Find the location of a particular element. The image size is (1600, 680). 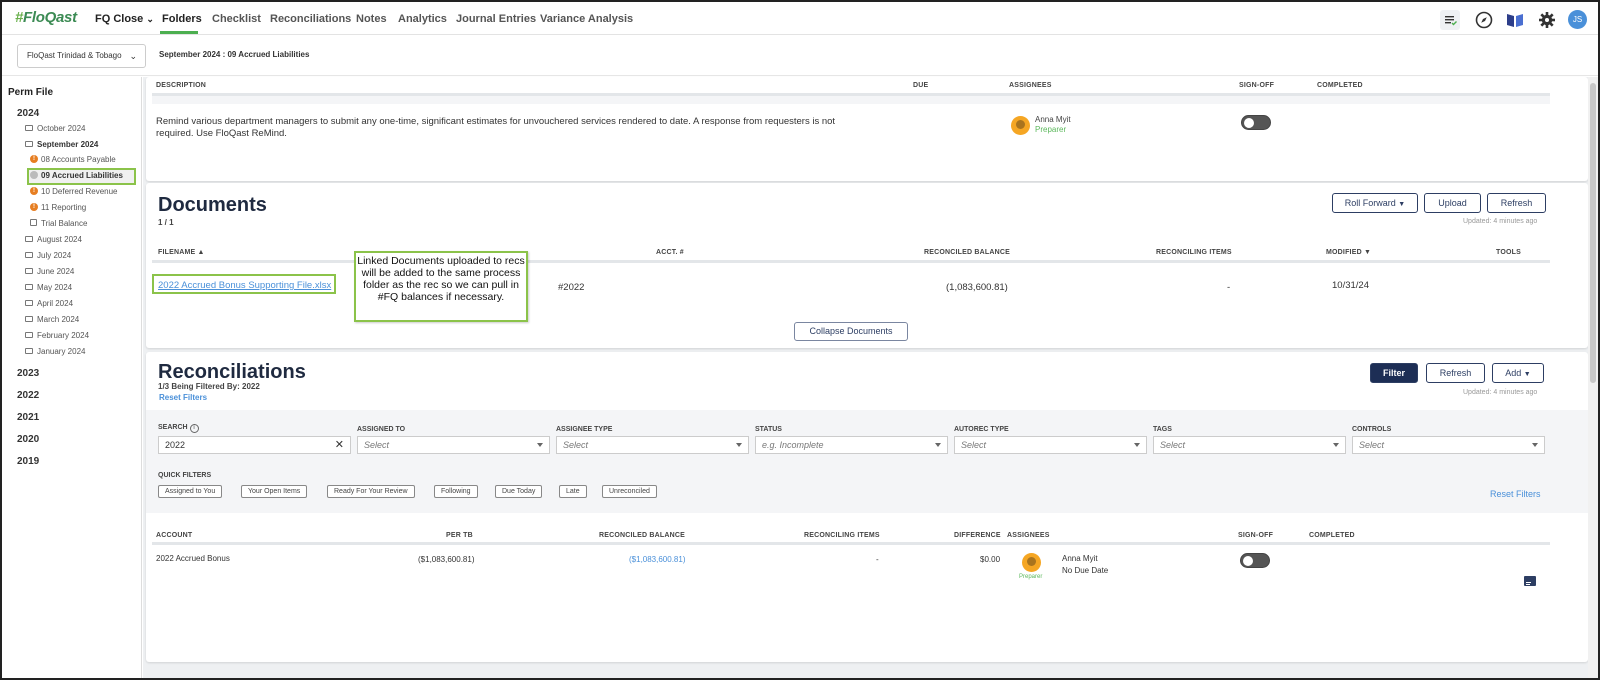

controls-select: Select is located at coordinates (1448, 445).